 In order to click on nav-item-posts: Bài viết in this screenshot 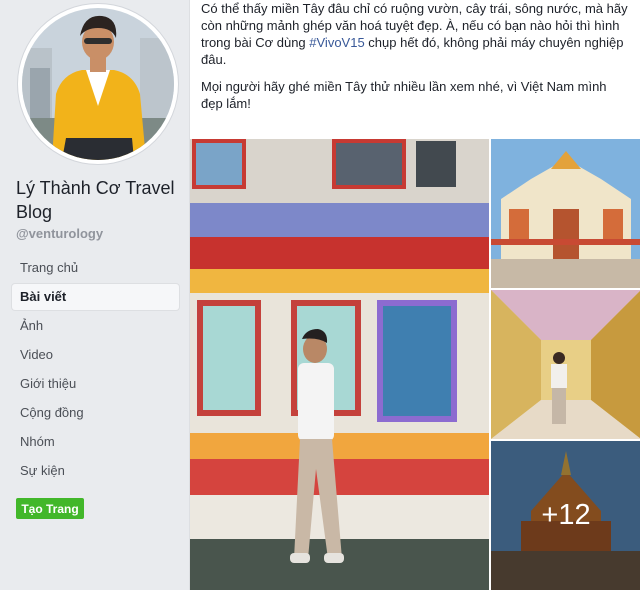, I will do `click(95, 297)`.